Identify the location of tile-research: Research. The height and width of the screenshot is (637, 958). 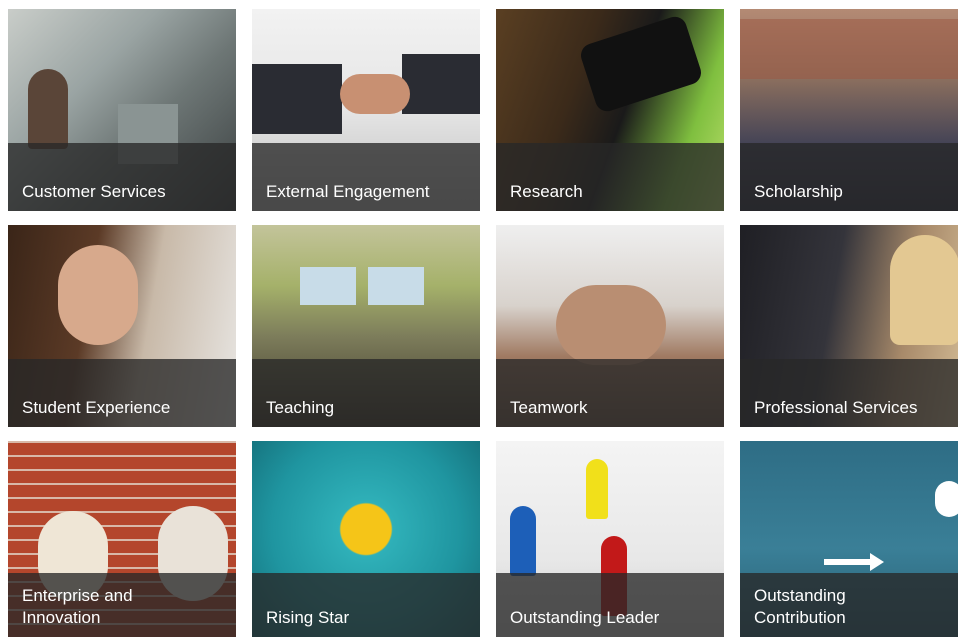
(610, 110).